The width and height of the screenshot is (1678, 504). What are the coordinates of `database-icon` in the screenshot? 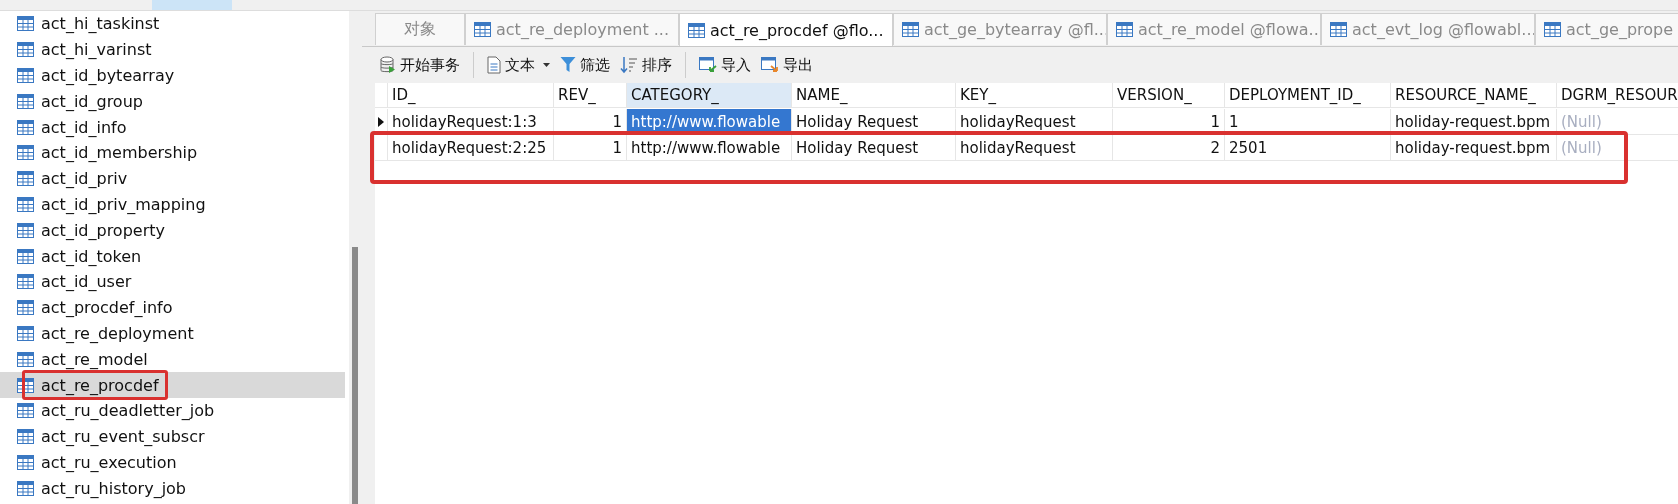 It's located at (388, 65).